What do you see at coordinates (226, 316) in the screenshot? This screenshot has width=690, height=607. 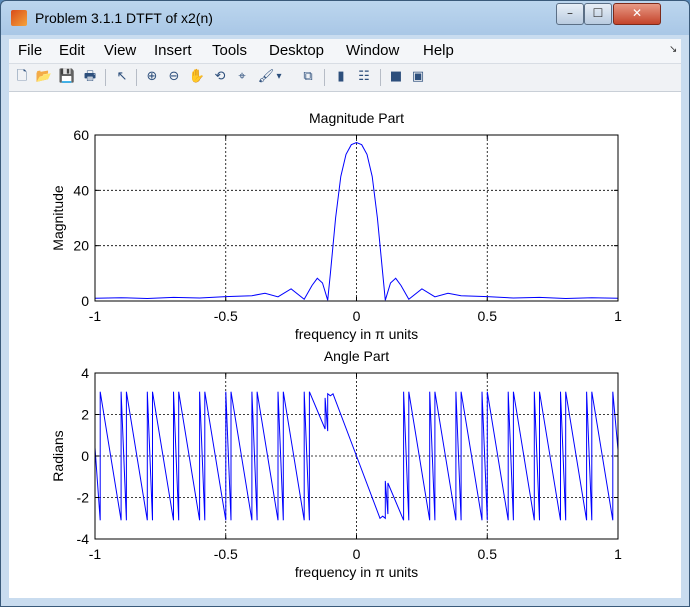 I see `magnitude-x-tick-label: -0.5` at bounding box center [226, 316].